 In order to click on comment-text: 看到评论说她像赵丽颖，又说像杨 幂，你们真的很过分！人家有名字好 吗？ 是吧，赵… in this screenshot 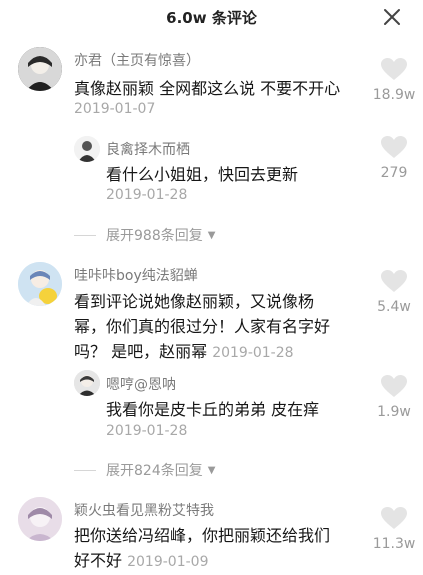, I will do `click(224, 327)`.